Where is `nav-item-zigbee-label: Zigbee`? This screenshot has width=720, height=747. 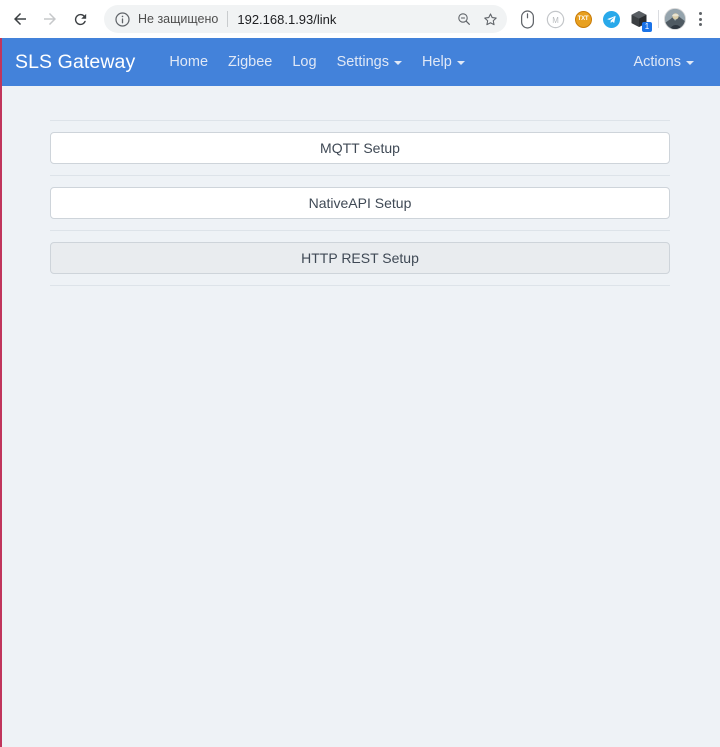 nav-item-zigbee-label: Zigbee is located at coordinates (250, 62).